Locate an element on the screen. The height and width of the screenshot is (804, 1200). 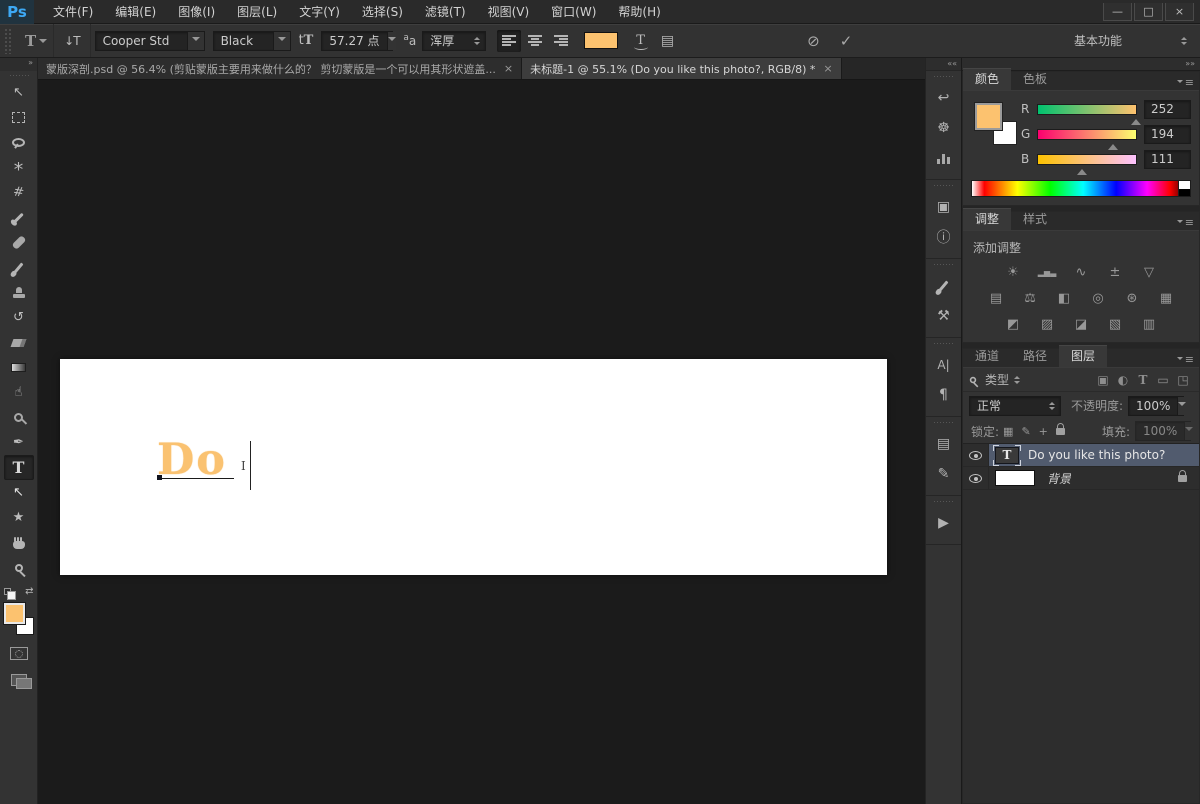
hand-tool is located at coordinates (19, 542).